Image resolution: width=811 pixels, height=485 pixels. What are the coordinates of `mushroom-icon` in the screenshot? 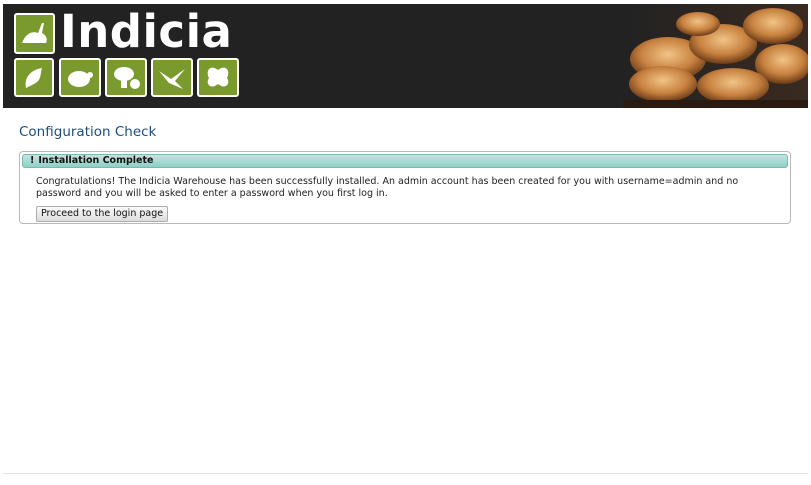 It's located at (126, 77).